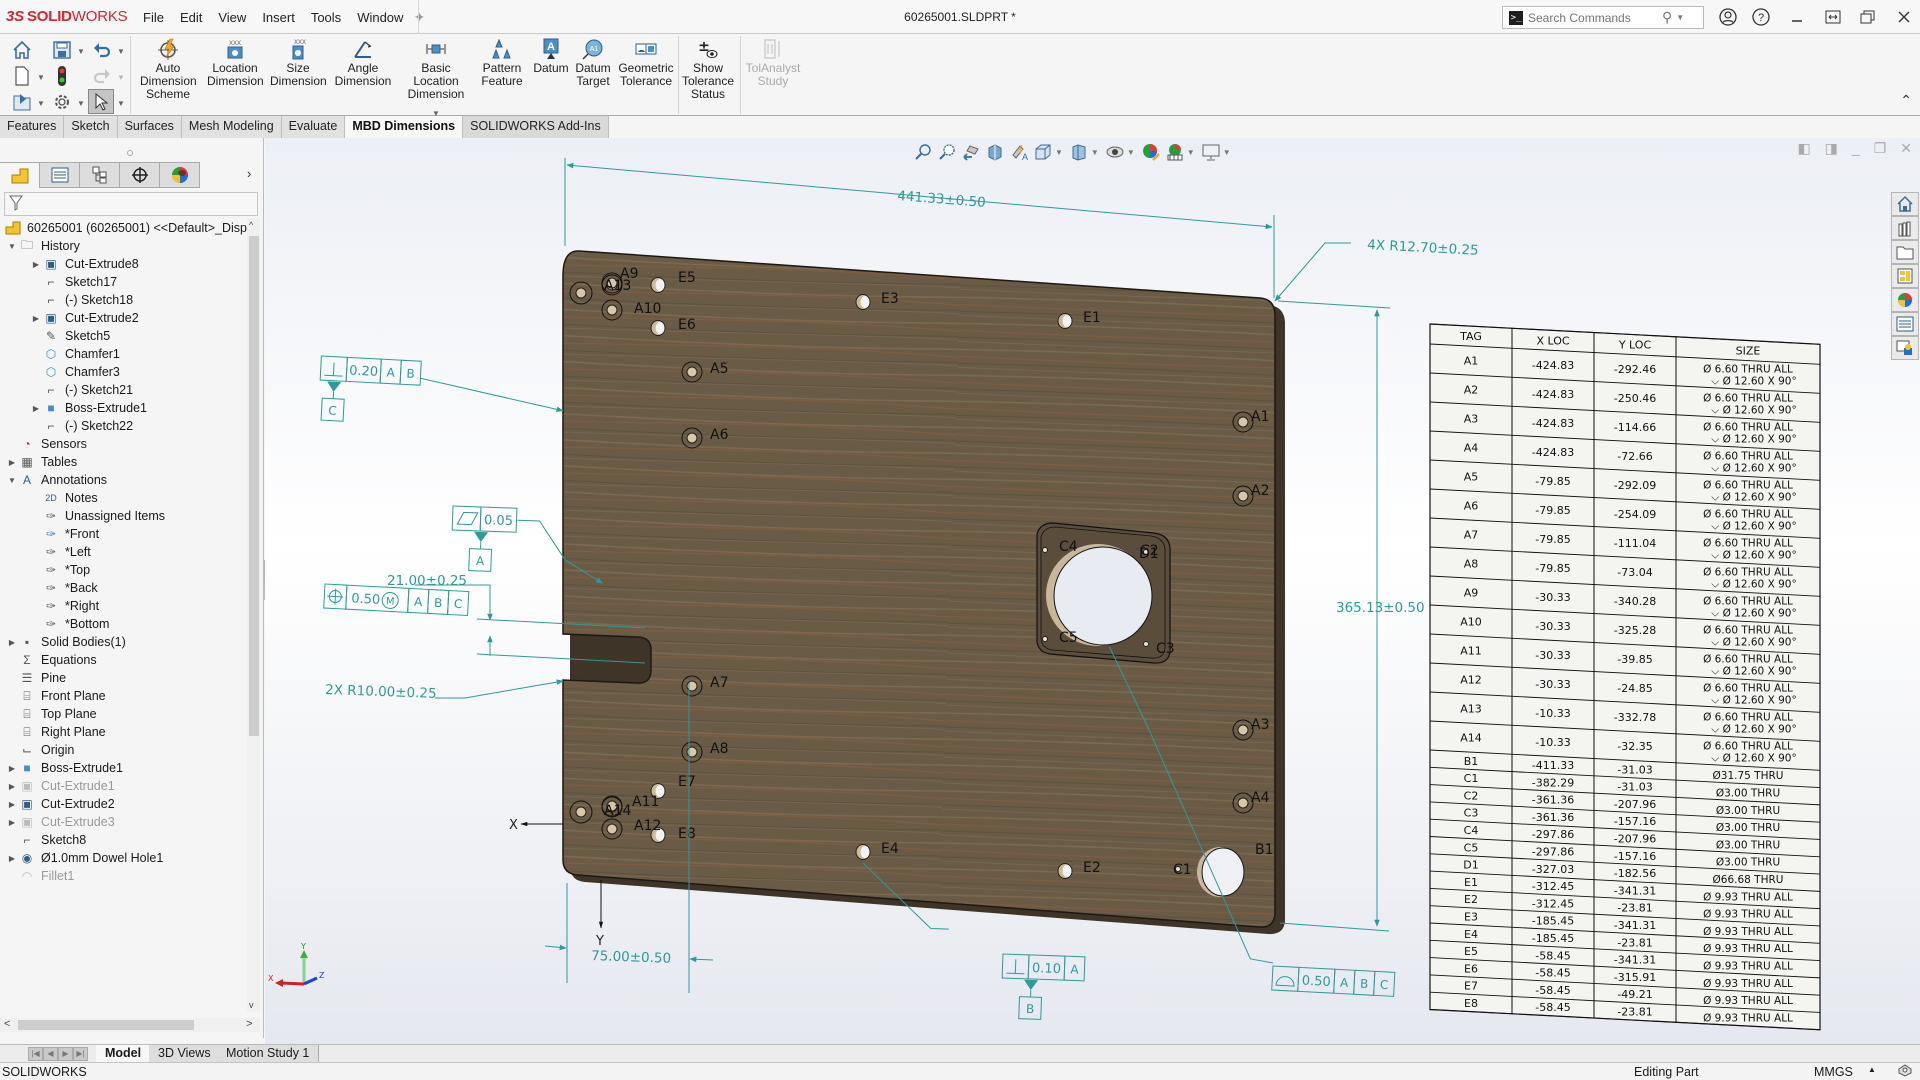 The height and width of the screenshot is (1080, 1920). Describe the element at coordinates (1905, 228) in the screenshot. I see `design-library-icon` at that location.